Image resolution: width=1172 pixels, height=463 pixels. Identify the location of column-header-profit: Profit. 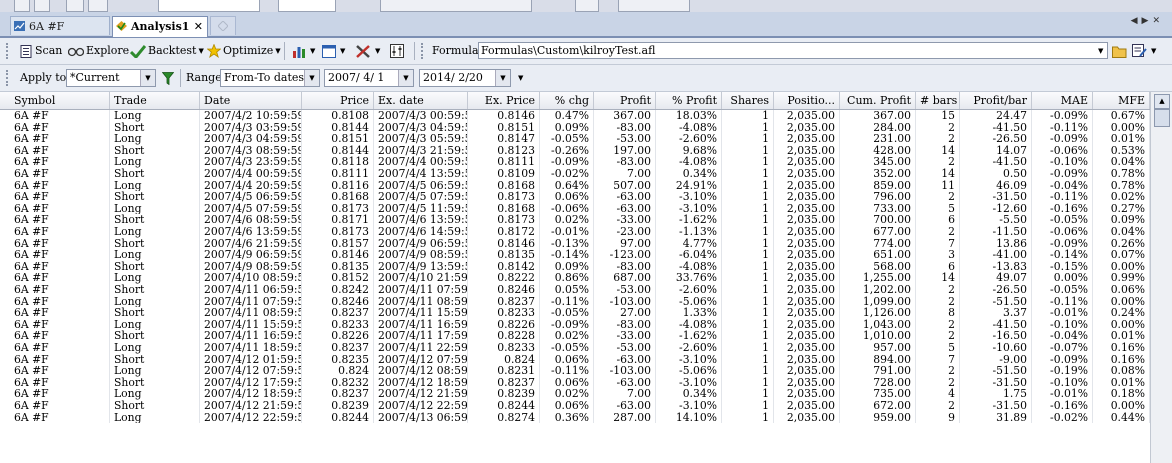
(625, 100).